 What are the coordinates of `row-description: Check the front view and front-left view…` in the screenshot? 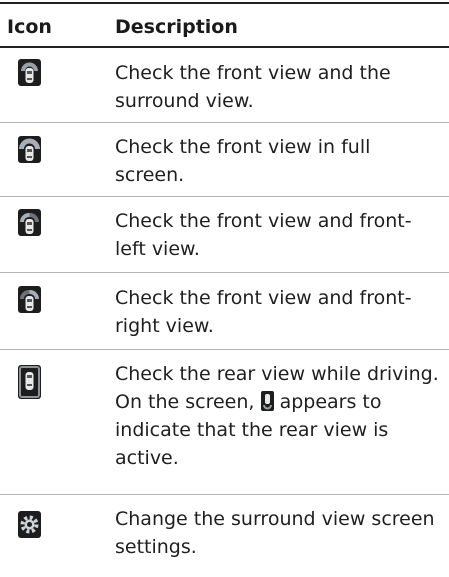 It's located at (263, 235).